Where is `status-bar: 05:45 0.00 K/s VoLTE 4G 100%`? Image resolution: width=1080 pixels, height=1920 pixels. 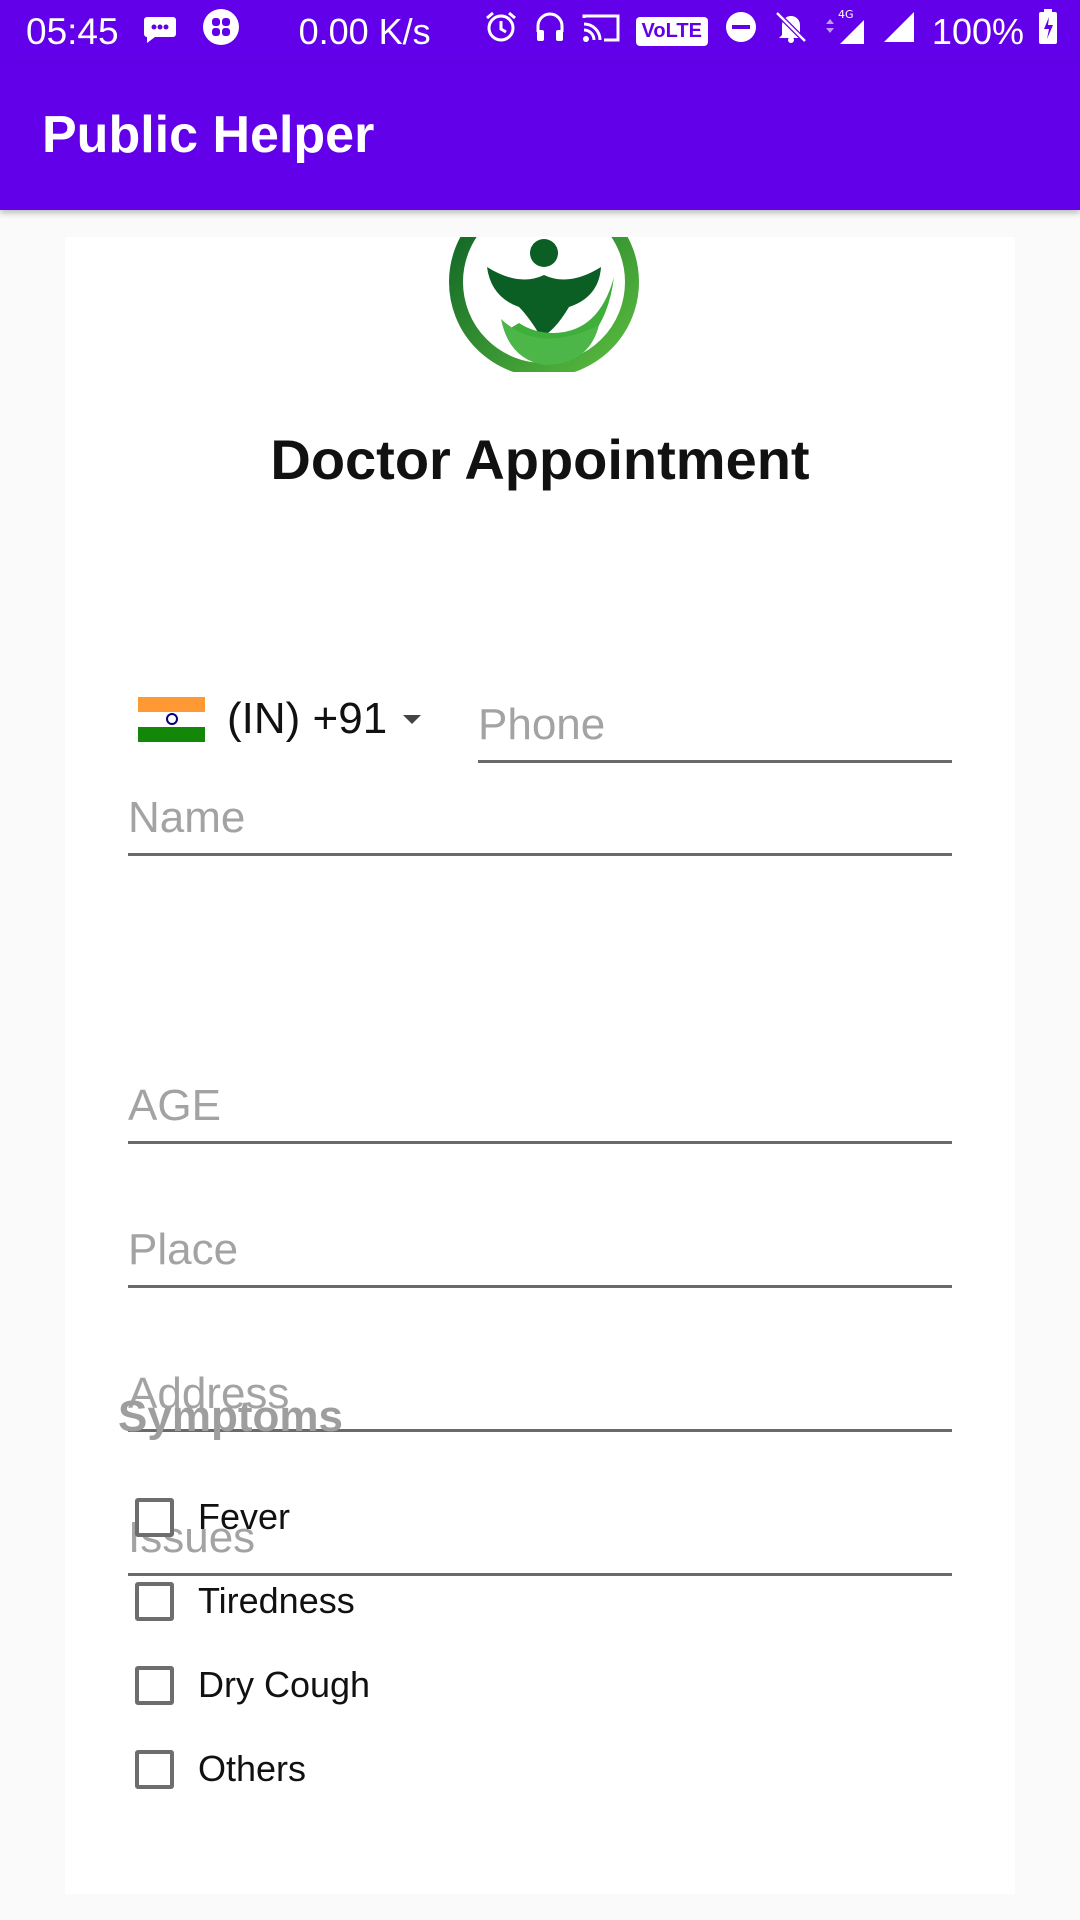
status-bar: 05:45 0.00 K/s VoLTE 4G 100% is located at coordinates (540, 31).